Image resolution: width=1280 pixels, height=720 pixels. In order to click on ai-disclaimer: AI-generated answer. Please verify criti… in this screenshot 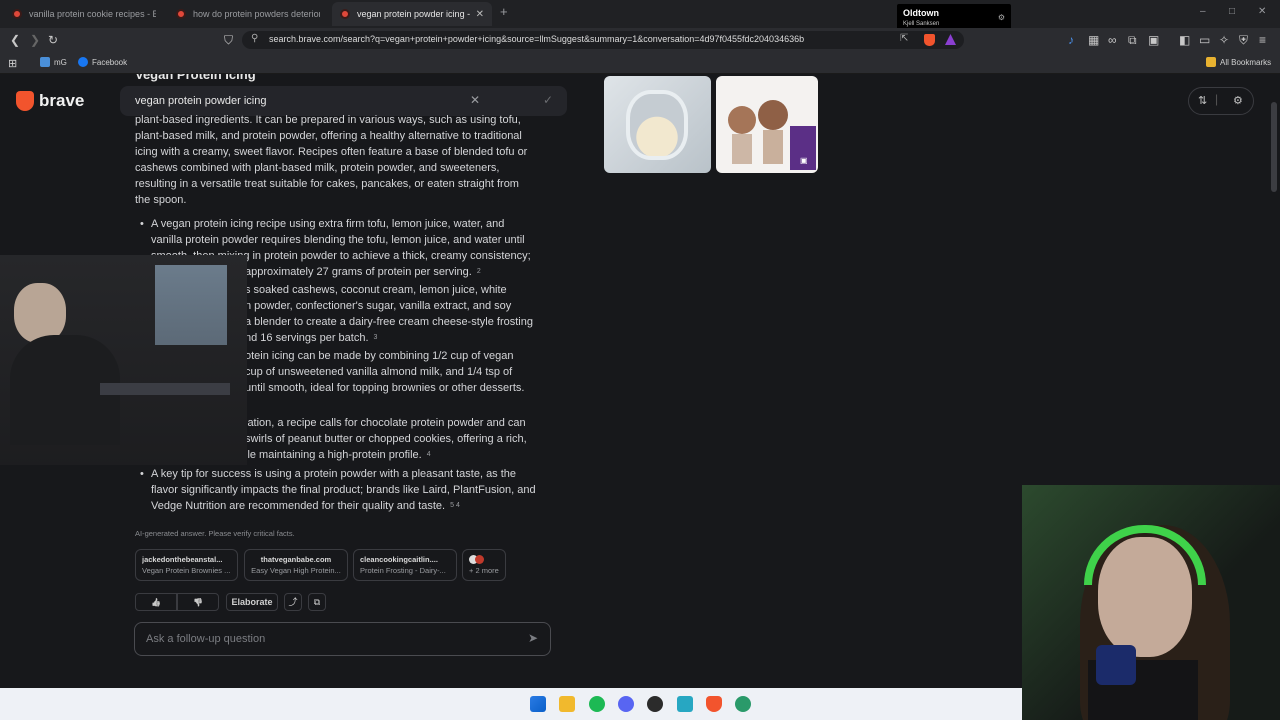, I will do `click(215, 533)`.